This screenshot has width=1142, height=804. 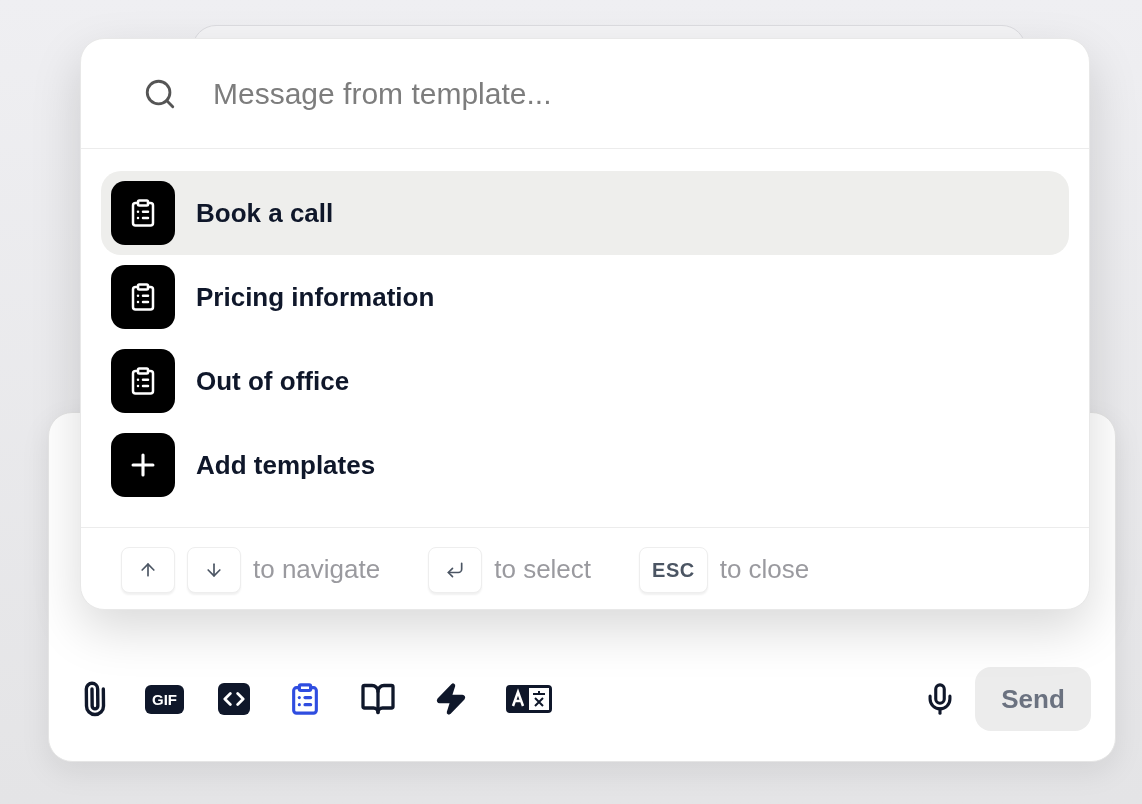 I want to click on gif-button: GIF, so click(x=164, y=699).